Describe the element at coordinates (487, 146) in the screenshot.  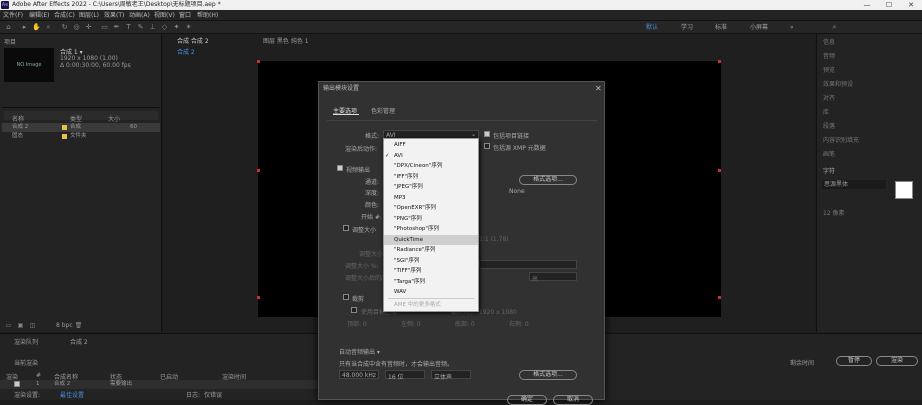
I see `include-xmp-checkbox` at that location.